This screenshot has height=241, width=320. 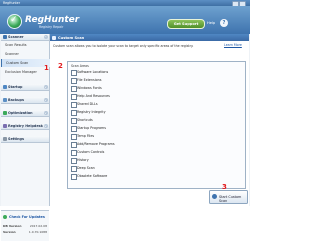 What do you see at coordinates (71, 37) in the screenshot?
I see `page-title: Custom Scan` at bounding box center [71, 37].